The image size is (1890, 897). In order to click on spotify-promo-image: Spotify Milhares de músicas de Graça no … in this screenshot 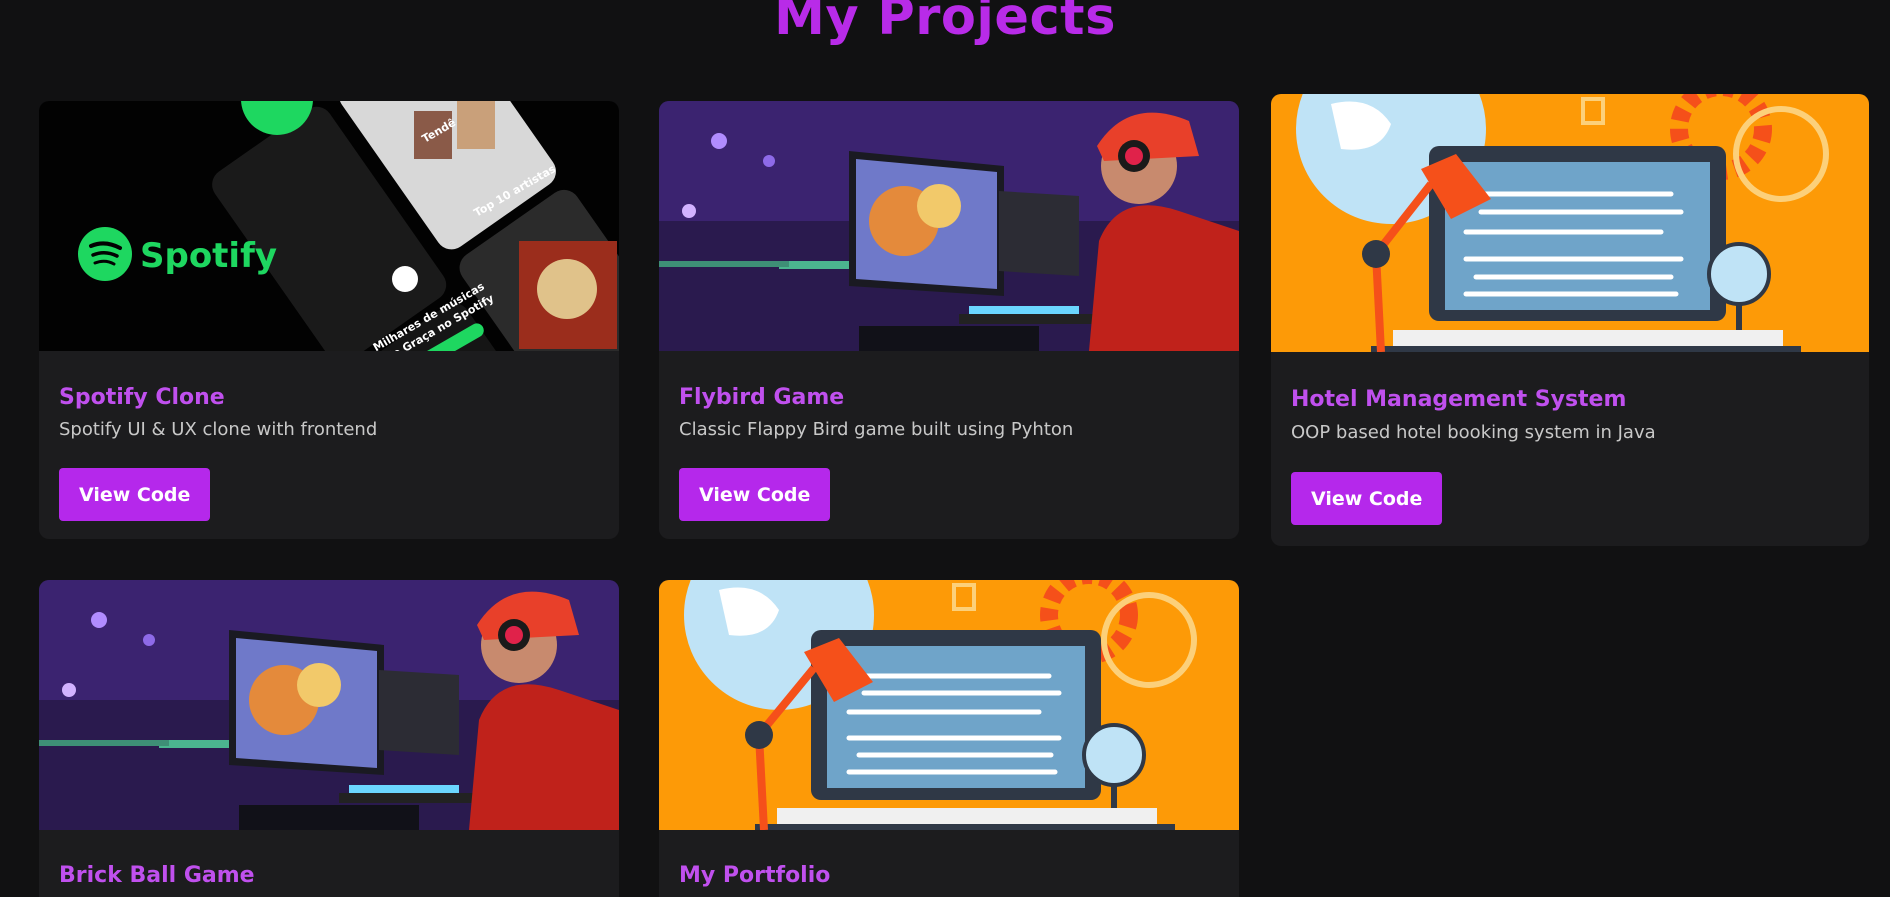, I will do `click(329, 226)`.